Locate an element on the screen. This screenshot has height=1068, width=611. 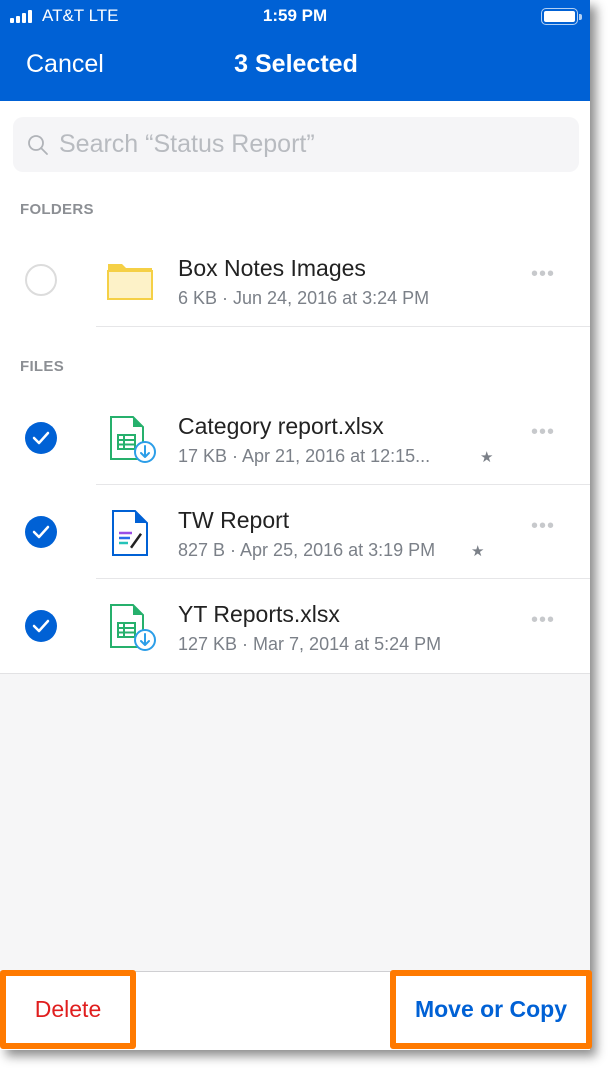
box-note-icon is located at coordinates (130, 533).